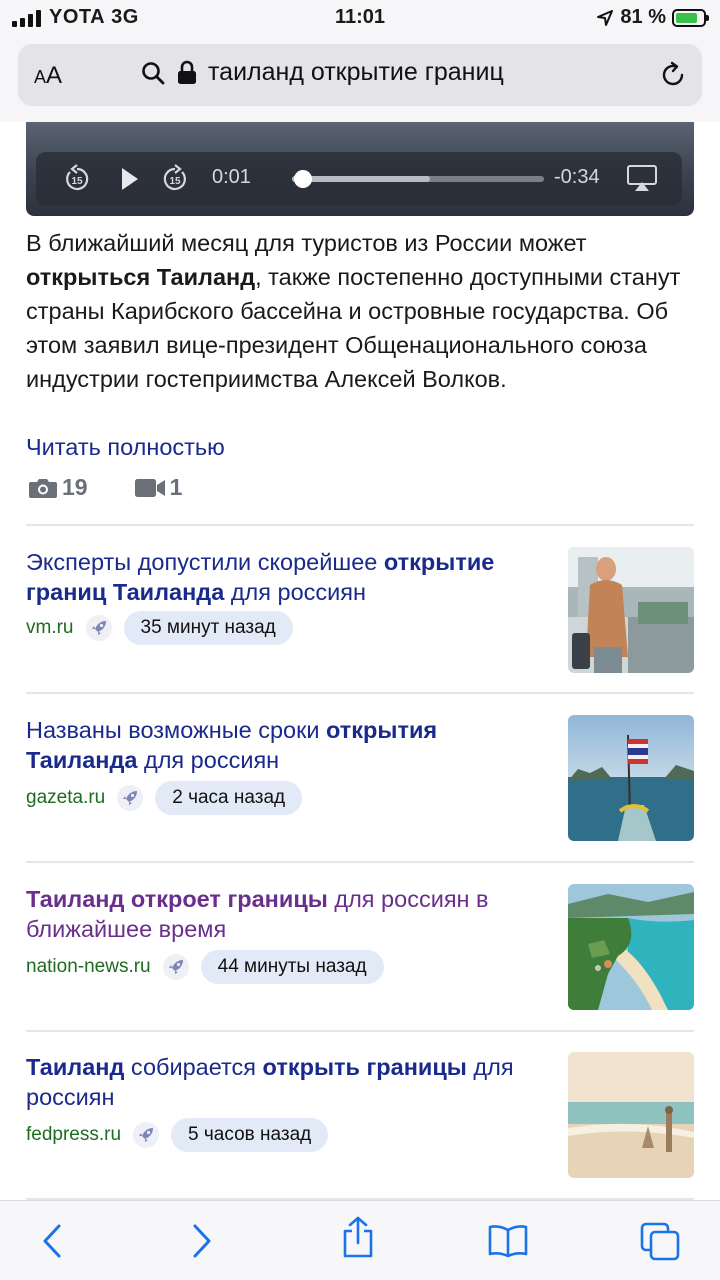 This screenshot has width=720, height=1280. What do you see at coordinates (356, 72) in the screenshot?
I see `search-query: таиланд открытие границ` at bounding box center [356, 72].